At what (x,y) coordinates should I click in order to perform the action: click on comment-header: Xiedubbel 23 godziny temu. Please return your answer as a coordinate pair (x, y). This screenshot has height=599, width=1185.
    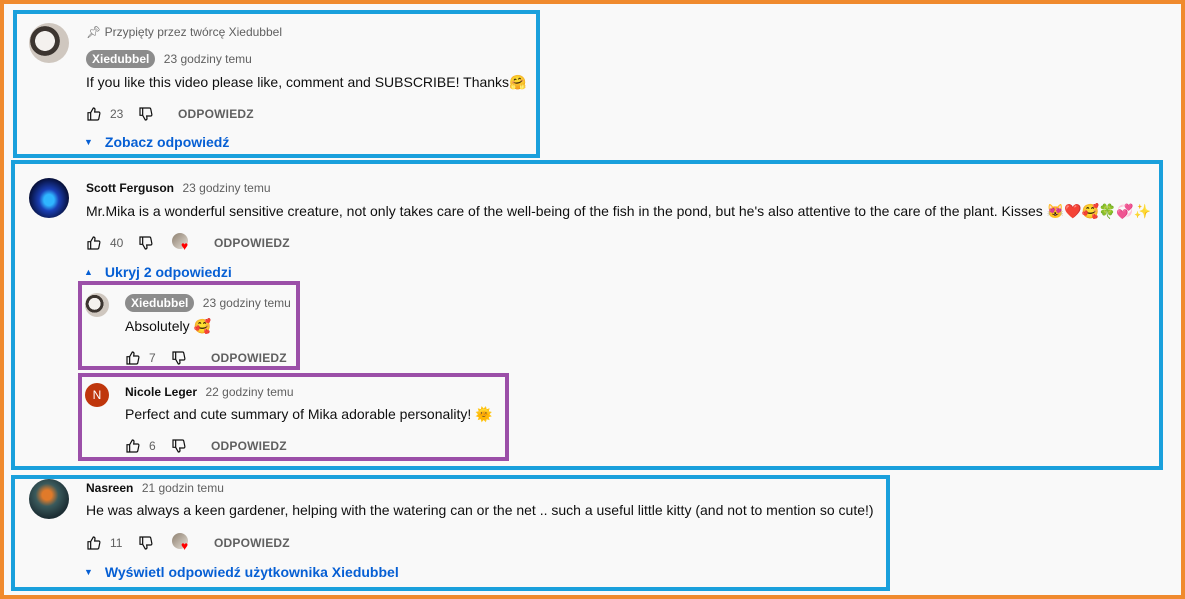
    Looking at the image, I should click on (169, 59).